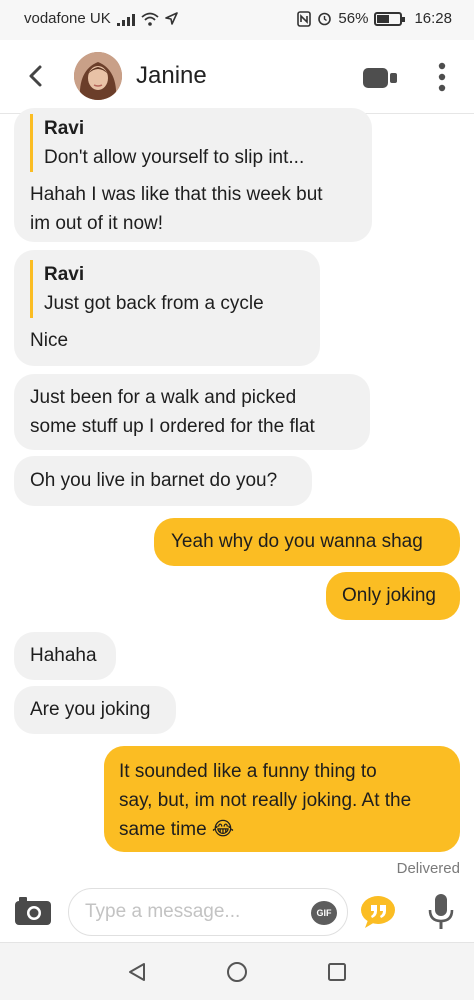 The width and height of the screenshot is (474, 1000). I want to click on nav-recents-icon, so click(337, 972).